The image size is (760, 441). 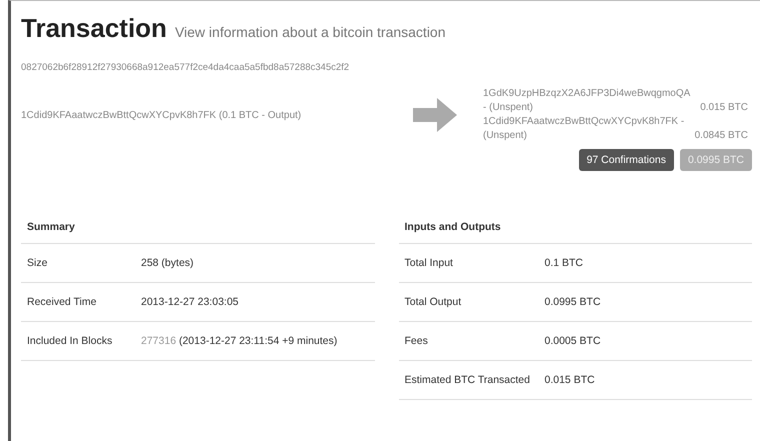 I want to click on output-amount: 0.015 BTC, so click(x=724, y=108).